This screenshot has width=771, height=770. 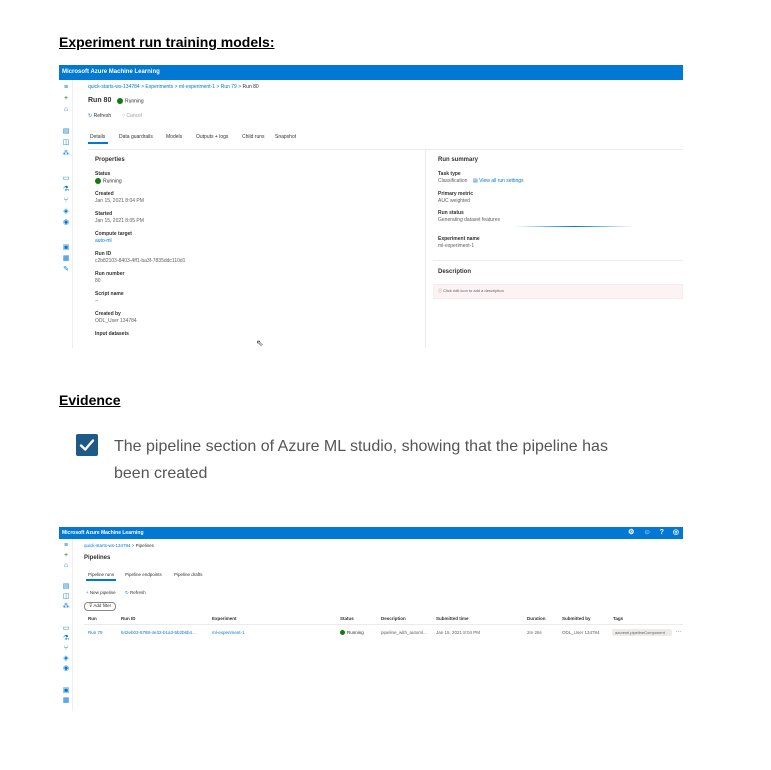 I want to click on new-pipeline-button: + New pipeline, so click(x=101, y=593).